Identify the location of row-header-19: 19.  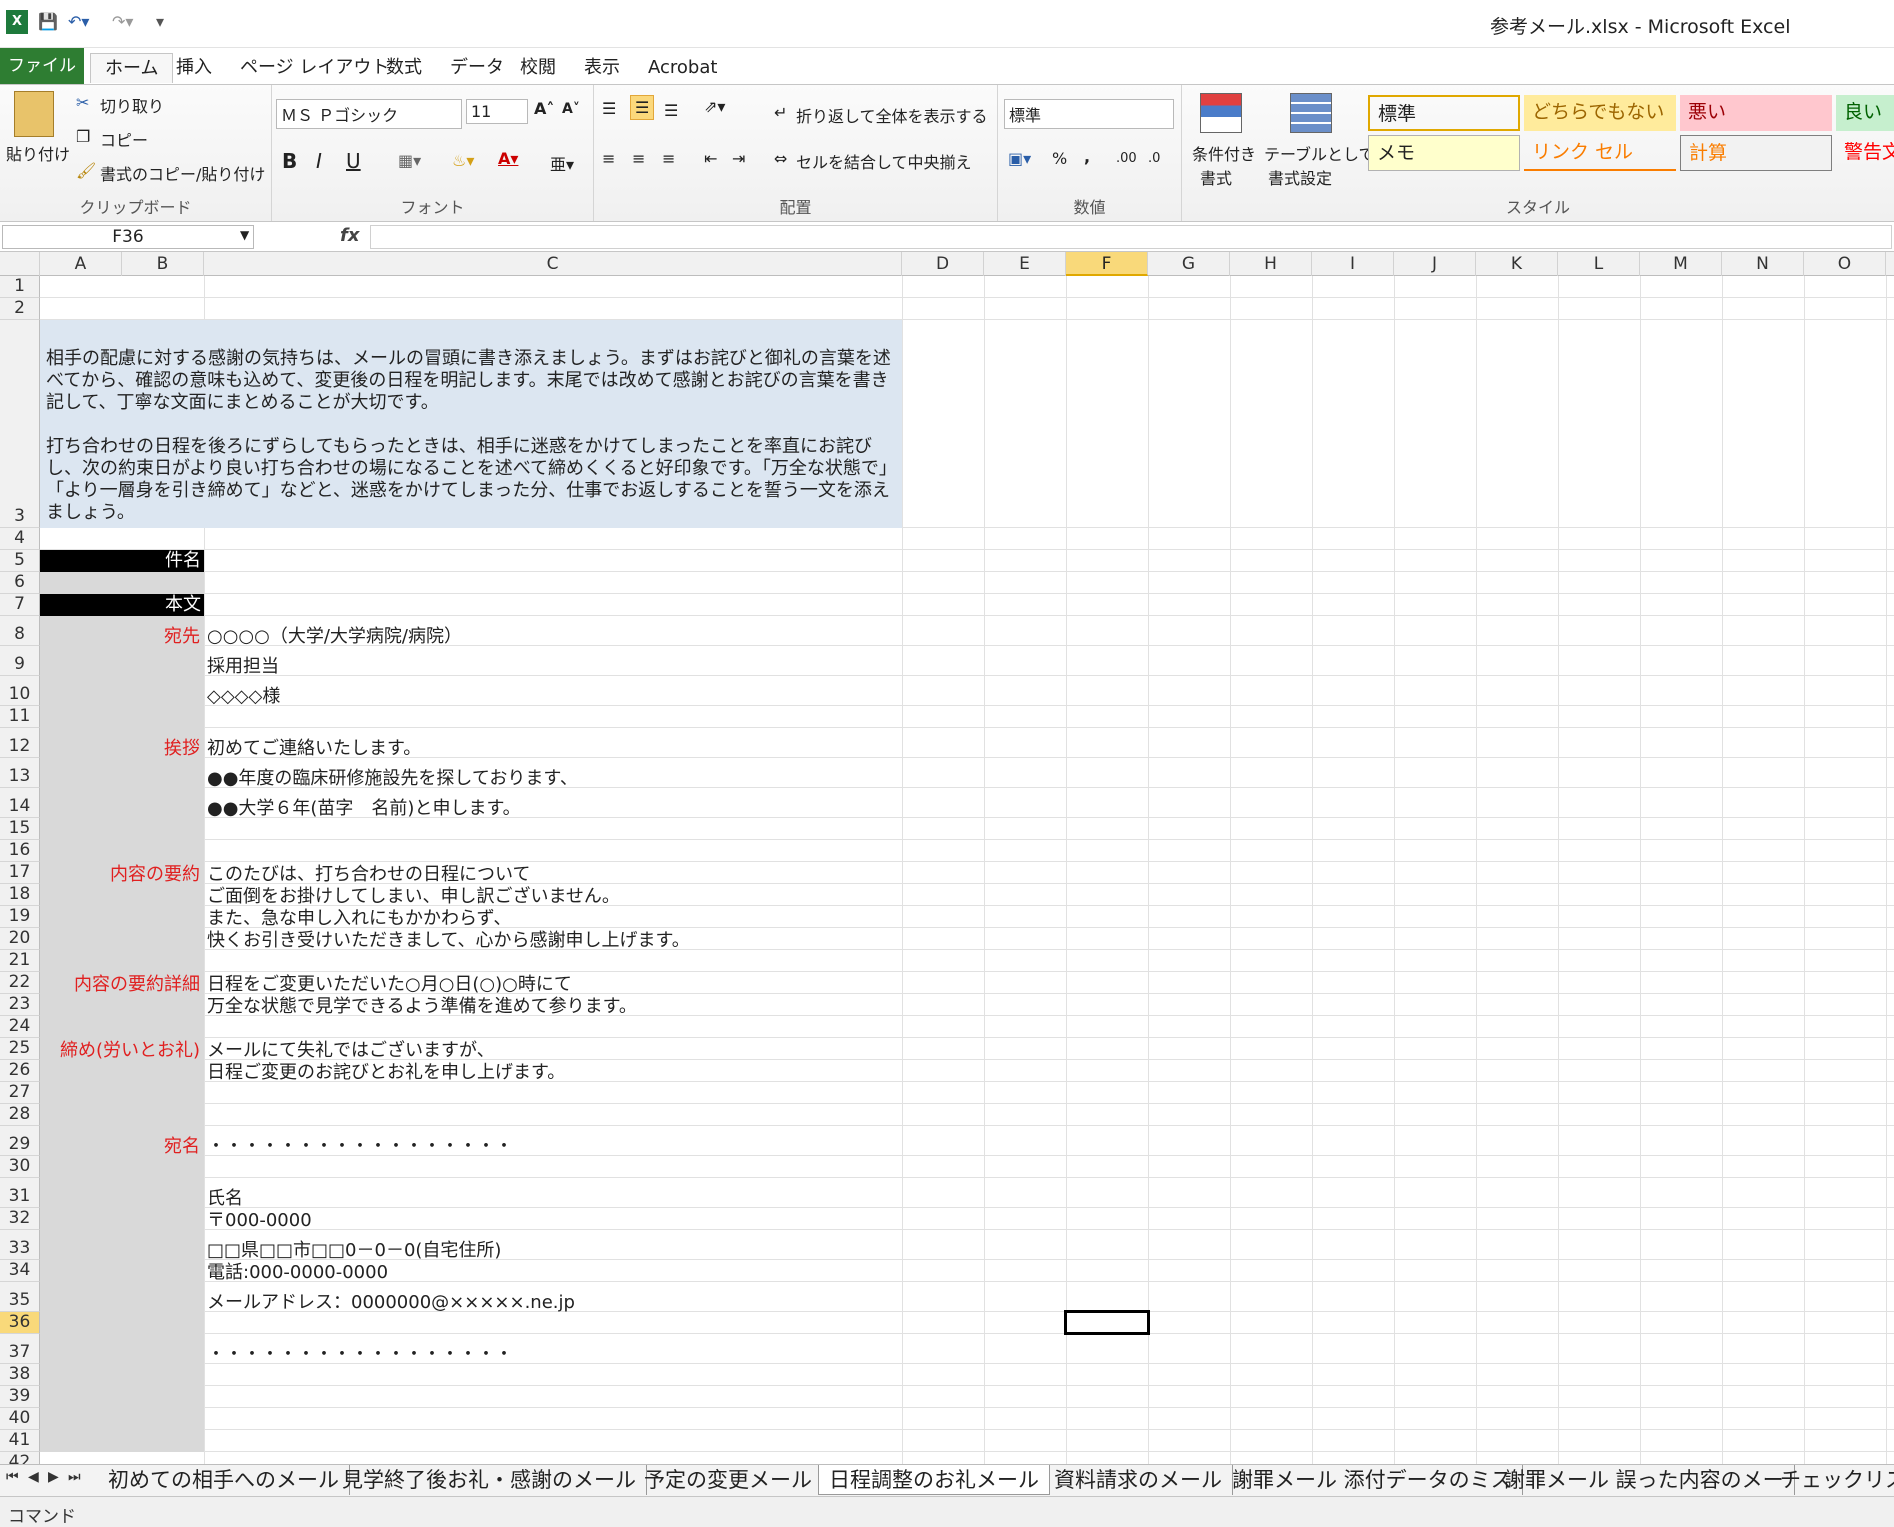
(20, 917).